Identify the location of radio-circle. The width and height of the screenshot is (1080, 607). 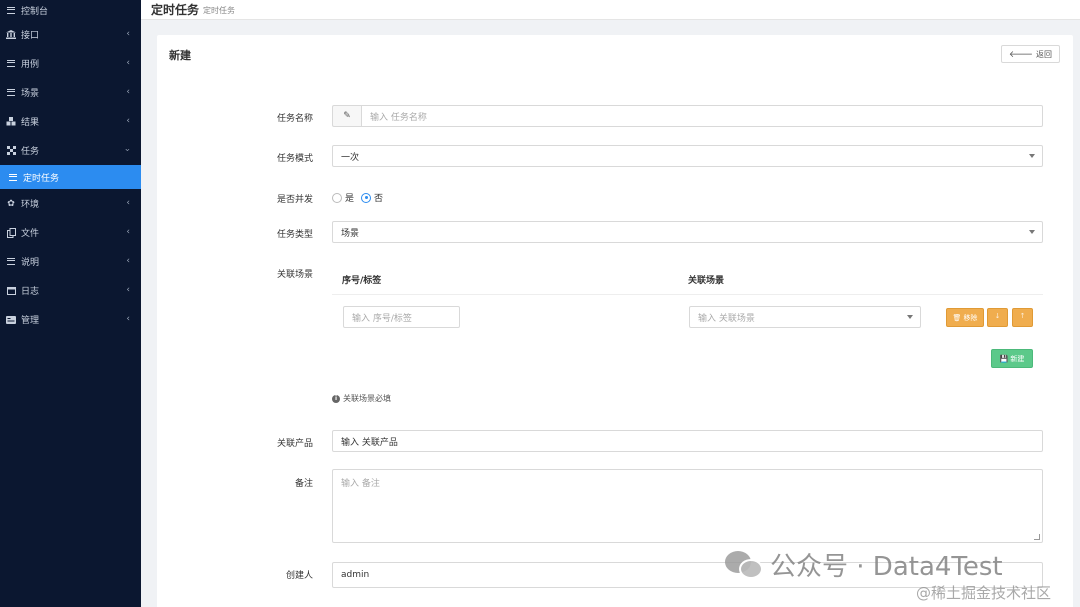
(337, 197).